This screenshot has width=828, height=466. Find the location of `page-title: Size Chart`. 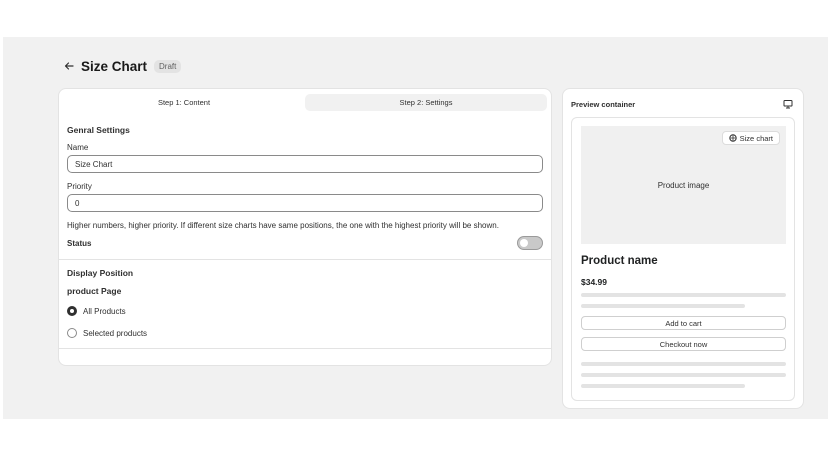

page-title: Size Chart is located at coordinates (114, 66).